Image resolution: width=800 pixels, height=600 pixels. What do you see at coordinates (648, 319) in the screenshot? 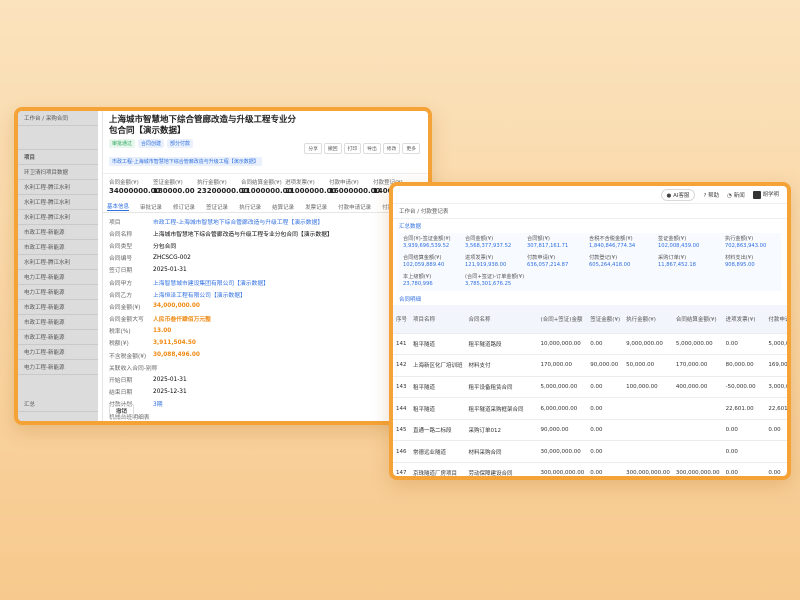
I see `column-header: 执行金额(¥)` at bounding box center [648, 319].